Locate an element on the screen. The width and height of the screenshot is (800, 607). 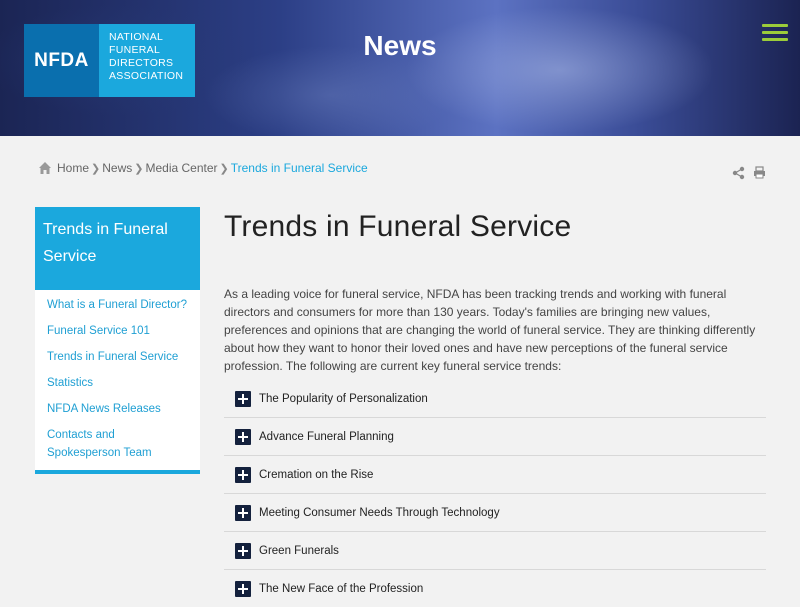
breadcrumb-media-center: Media Center is located at coordinates (181, 168).